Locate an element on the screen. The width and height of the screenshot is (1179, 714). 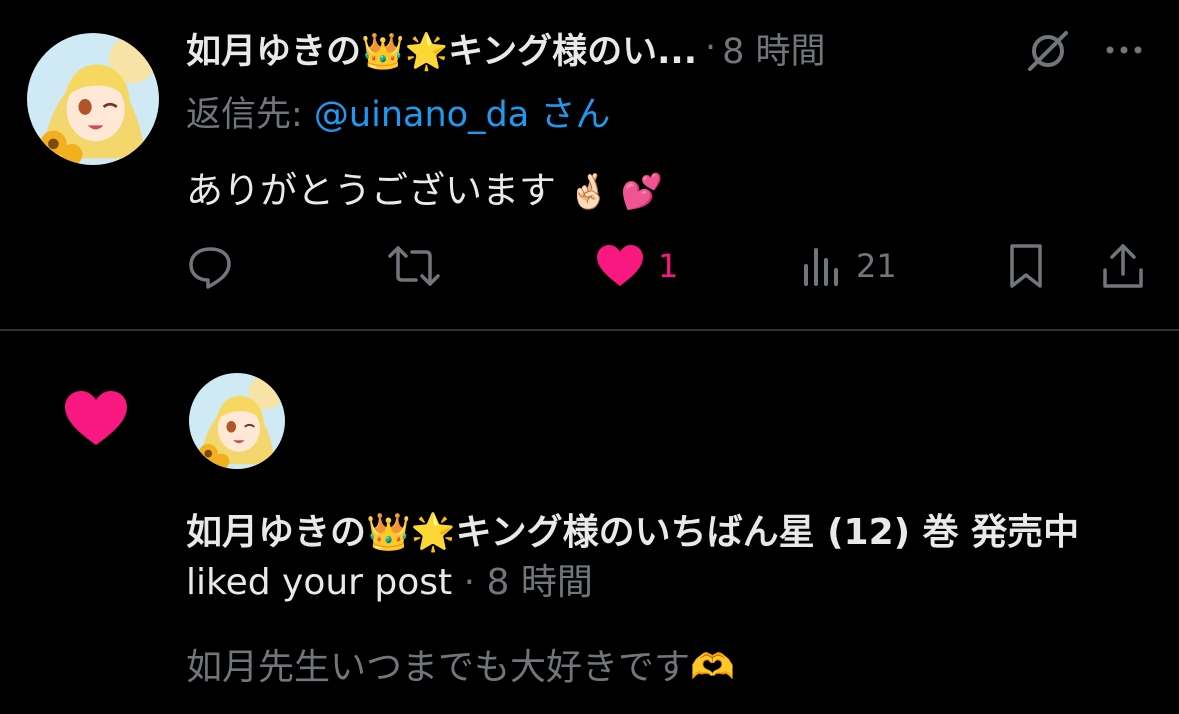
notification-user-name: 如月ゆきの👑🌟キング様のいちばん星 (12) 巻 発売中 is located at coordinates (632, 532).